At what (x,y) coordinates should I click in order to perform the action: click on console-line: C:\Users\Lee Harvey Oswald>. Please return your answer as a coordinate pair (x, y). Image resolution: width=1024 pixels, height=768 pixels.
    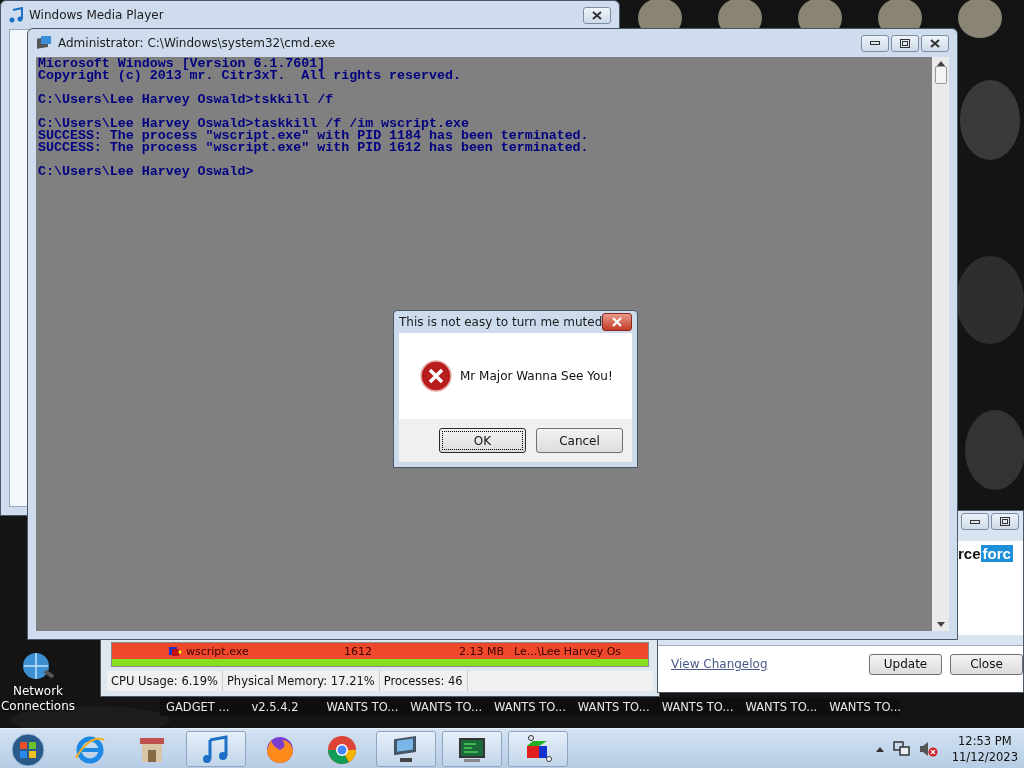
    Looking at the image, I should click on (146, 172).